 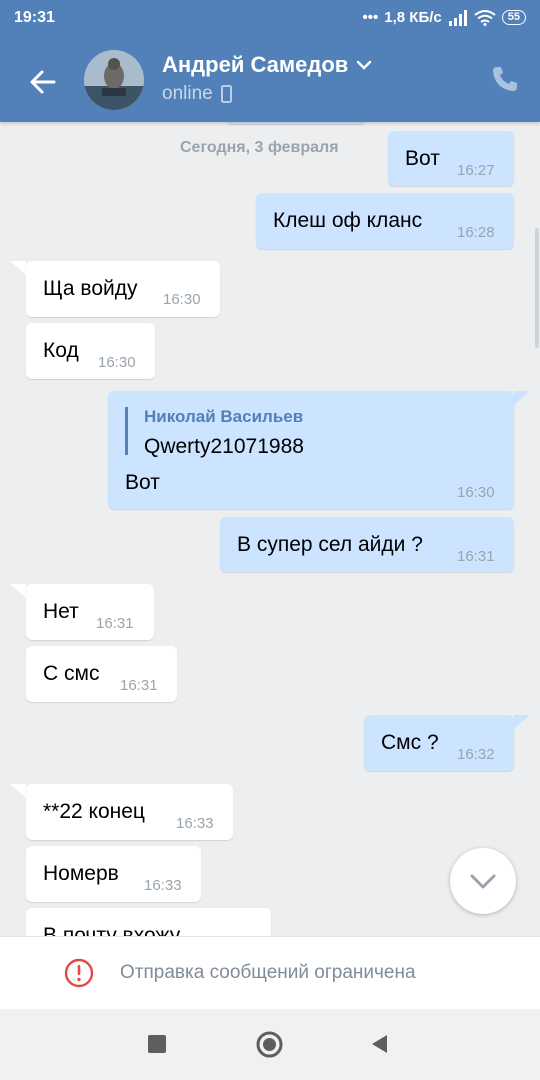 I want to click on back-triangle-icon, so click(x=379, y=1044).